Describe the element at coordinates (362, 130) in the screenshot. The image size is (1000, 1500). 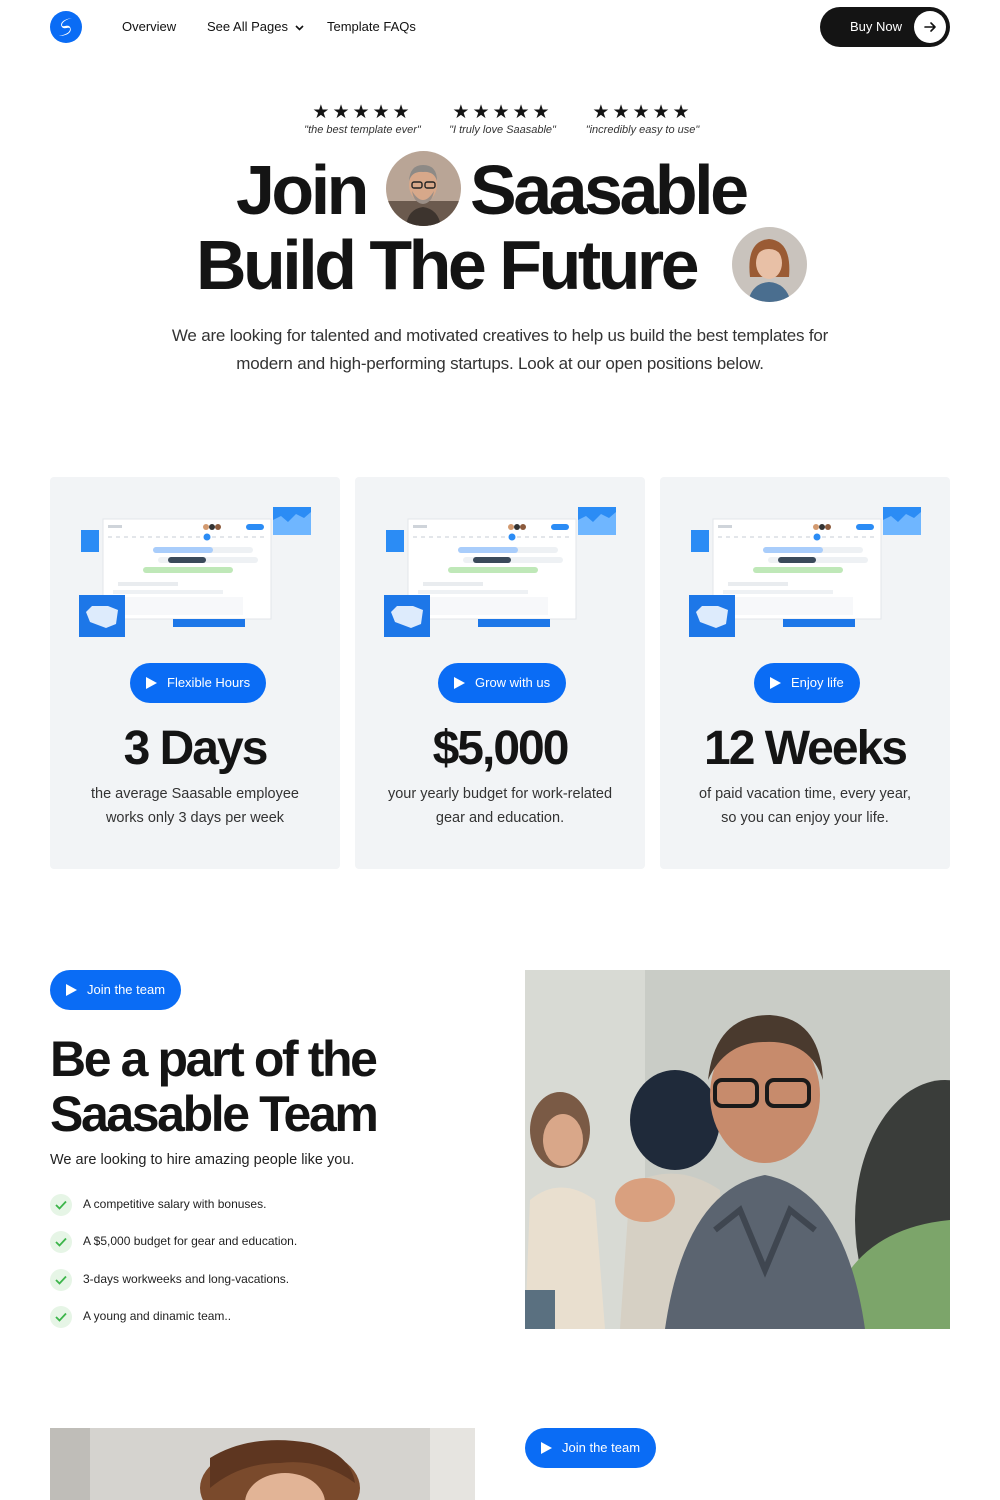
I see `review-quote: "the best template ever"` at that location.